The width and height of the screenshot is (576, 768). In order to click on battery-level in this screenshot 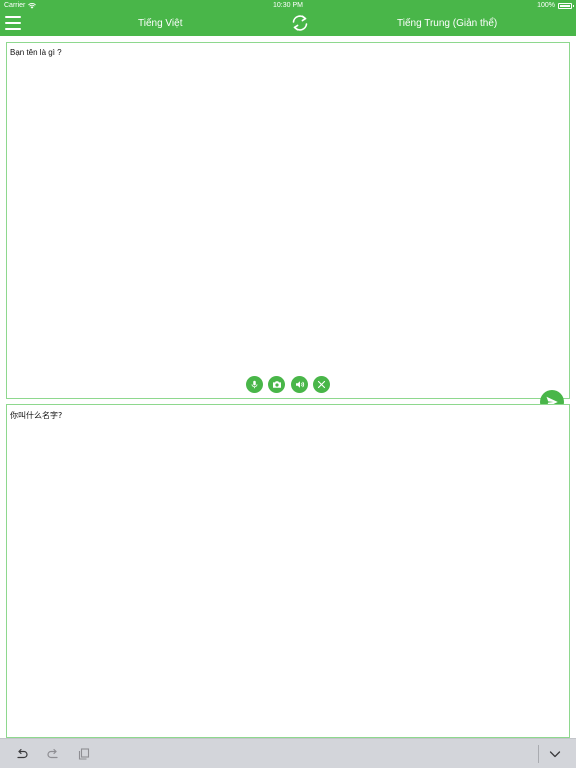, I will do `click(565, 5)`.